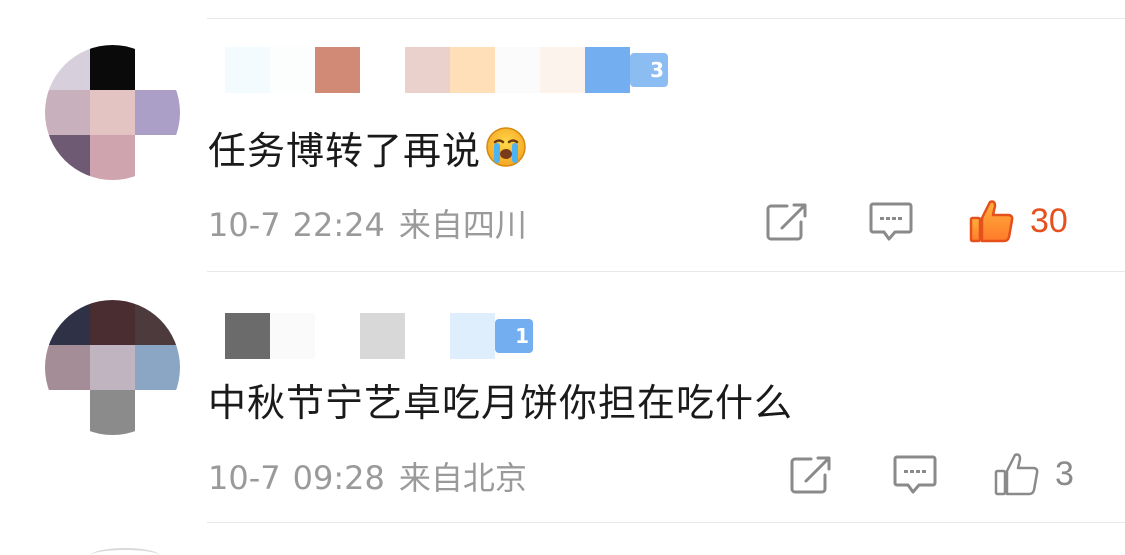 Image resolution: width=1125 pixels, height=555 pixels. I want to click on comment-text: 任务博转了再说, so click(367, 147).